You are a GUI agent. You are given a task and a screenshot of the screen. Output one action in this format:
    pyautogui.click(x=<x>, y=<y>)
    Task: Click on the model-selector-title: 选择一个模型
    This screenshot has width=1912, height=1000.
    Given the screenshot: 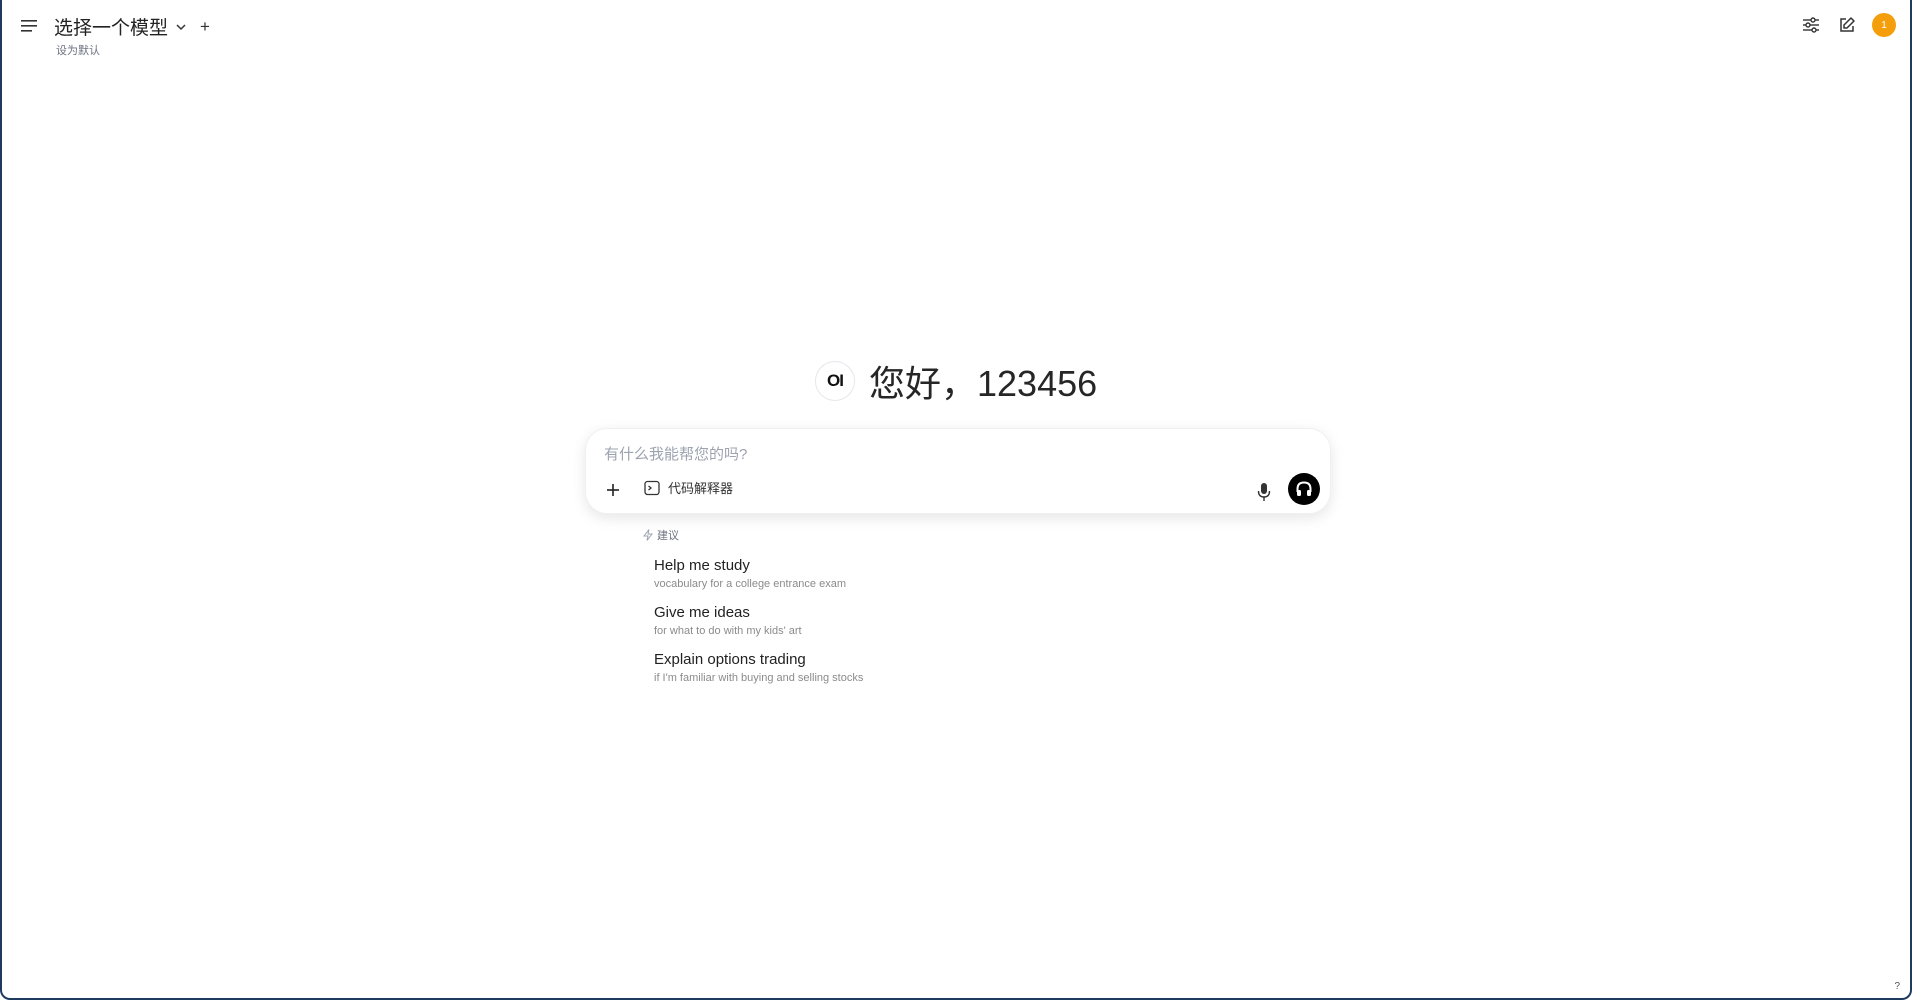 What is the action you would take?
    pyautogui.click(x=111, y=26)
    